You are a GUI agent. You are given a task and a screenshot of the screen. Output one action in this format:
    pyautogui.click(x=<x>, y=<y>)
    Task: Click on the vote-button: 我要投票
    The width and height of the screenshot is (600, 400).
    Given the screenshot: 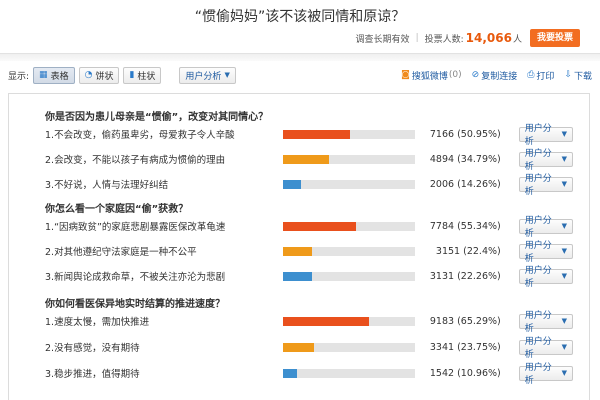 What is the action you would take?
    pyautogui.click(x=554, y=38)
    